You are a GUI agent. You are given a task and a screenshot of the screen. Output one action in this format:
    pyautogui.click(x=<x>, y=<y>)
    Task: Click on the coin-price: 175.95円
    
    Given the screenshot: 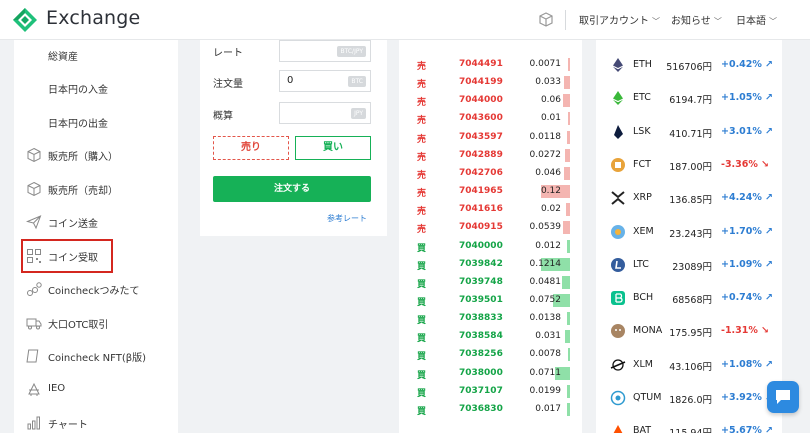 What is the action you would take?
    pyautogui.click(x=690, y=334)
    